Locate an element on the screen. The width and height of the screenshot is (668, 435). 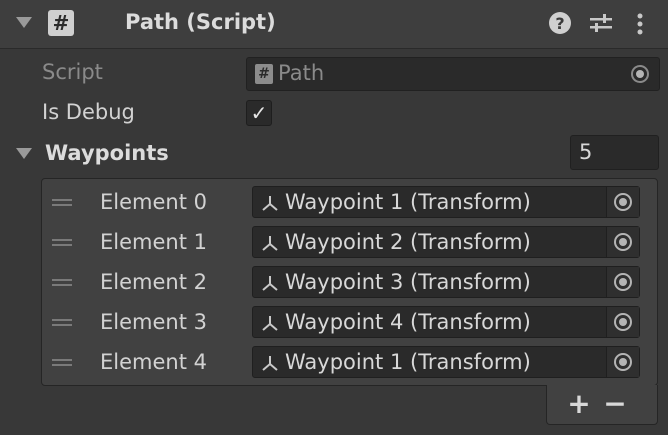
element-object-field: Waypoint 4 (Transform) is located at coordinates (446, 322).